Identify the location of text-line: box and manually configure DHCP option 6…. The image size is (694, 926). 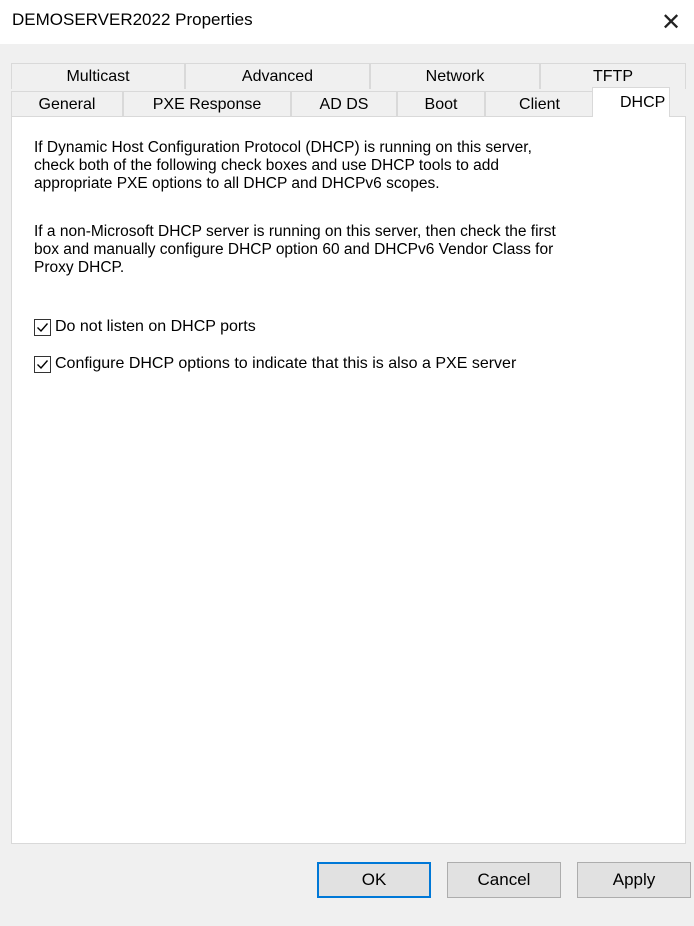
(294, 249).